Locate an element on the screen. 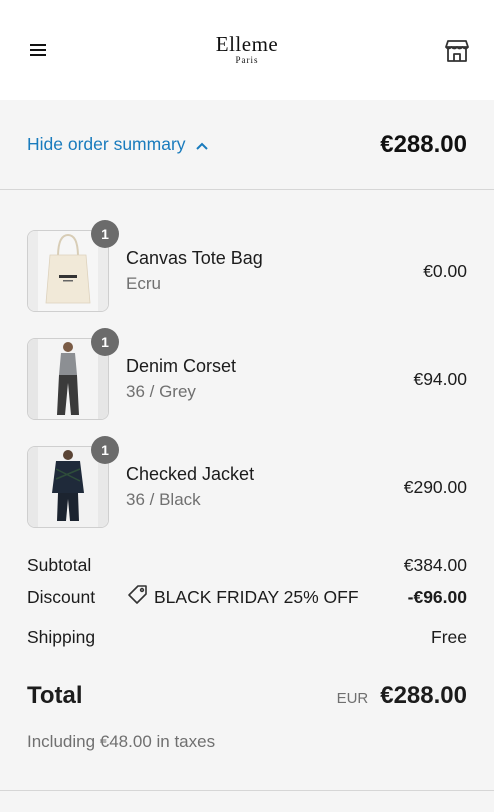 The height and width of the screenshot is (812, 494). item-variant: 36 / Black is located at coordinates (163, 499).